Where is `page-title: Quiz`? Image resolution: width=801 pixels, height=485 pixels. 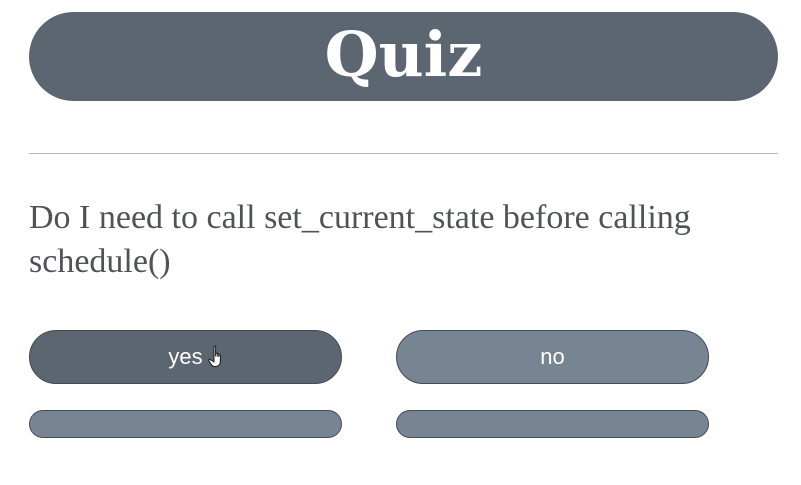 page-title: Quiz is located at coordinates (403, 54).